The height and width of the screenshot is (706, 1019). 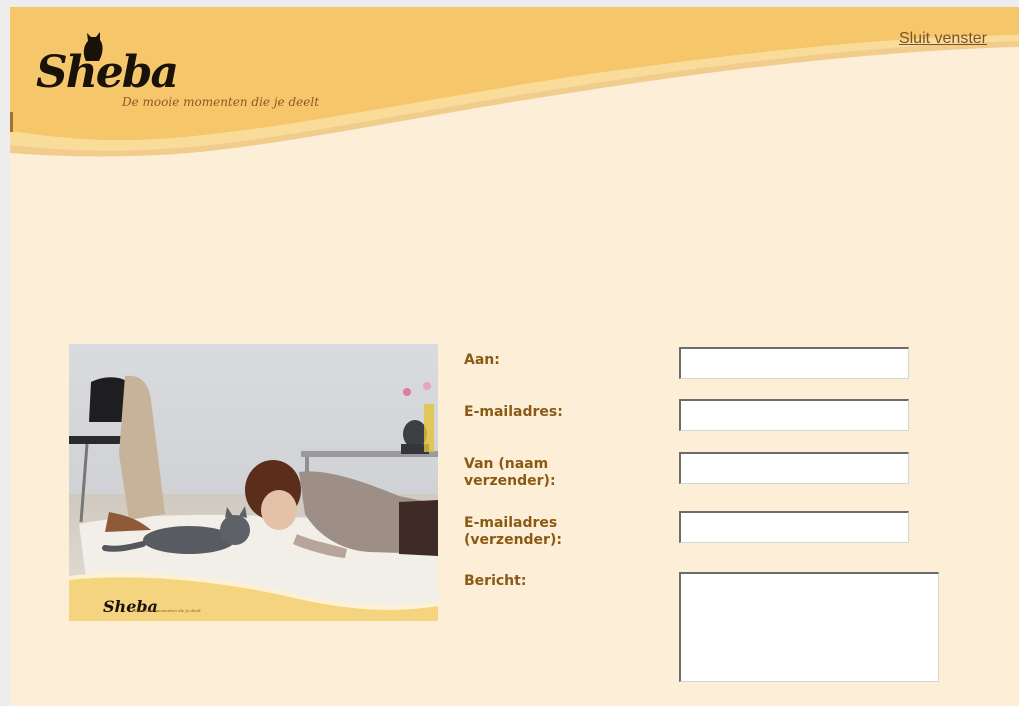 I want to click on sender-name-input, so click(x=794, y=468).